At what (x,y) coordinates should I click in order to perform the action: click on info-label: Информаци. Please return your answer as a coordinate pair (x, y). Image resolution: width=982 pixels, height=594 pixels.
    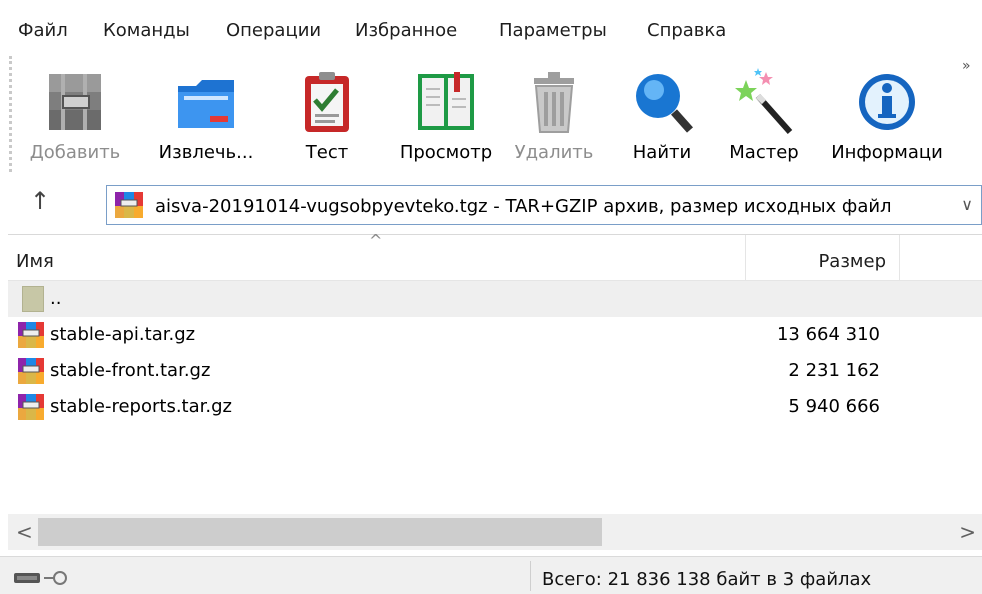
    Looking at the image, I should click on (887, 152).